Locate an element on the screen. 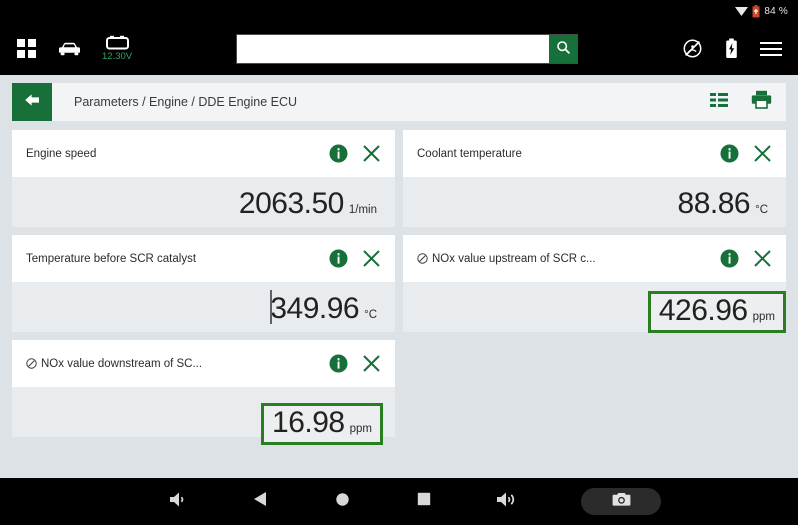  card-header: Temperature before SCR catalyst is located at coordinates (203, 258).